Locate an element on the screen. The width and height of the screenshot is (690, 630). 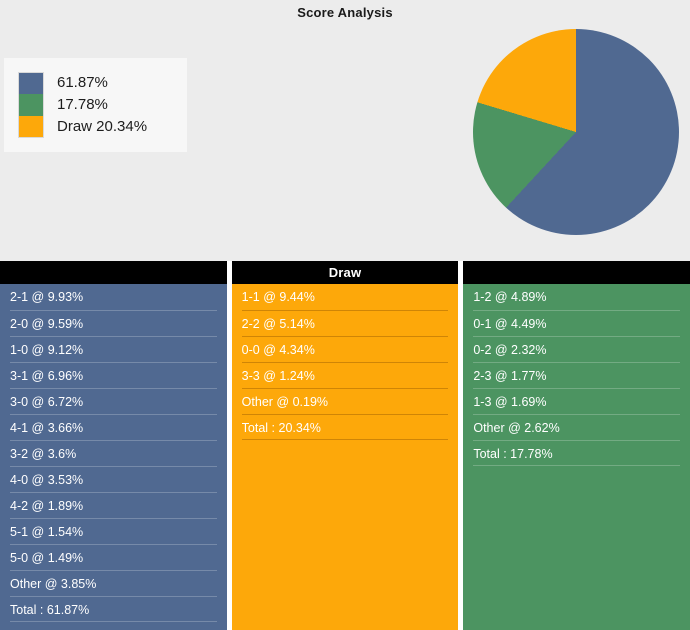
chart-title: Score Analysis is located at coordinates (345, 12).